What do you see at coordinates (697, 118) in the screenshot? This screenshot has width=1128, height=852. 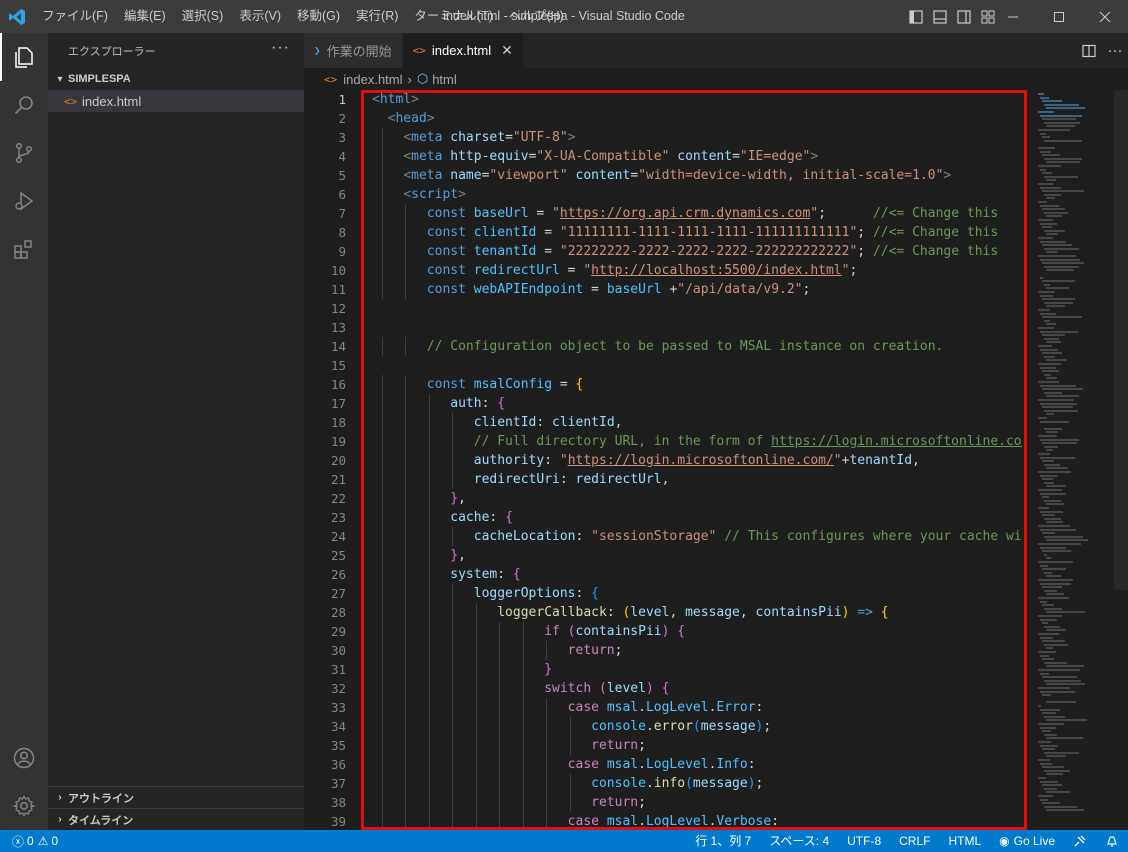 I see `code-line: <head>` at bounding box center [697, 118].